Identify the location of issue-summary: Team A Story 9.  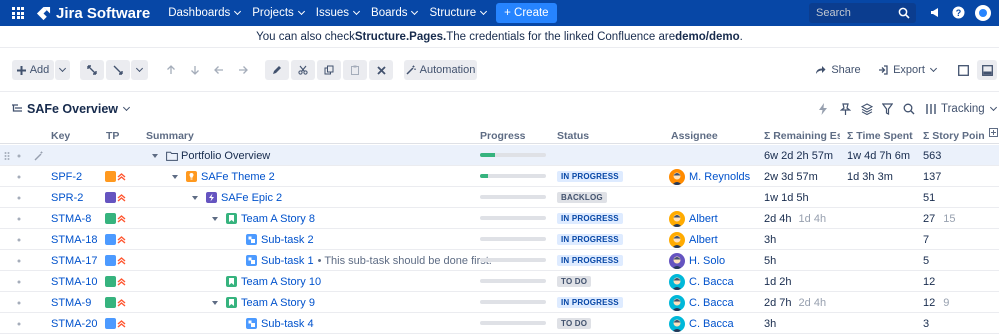
(278, 303).